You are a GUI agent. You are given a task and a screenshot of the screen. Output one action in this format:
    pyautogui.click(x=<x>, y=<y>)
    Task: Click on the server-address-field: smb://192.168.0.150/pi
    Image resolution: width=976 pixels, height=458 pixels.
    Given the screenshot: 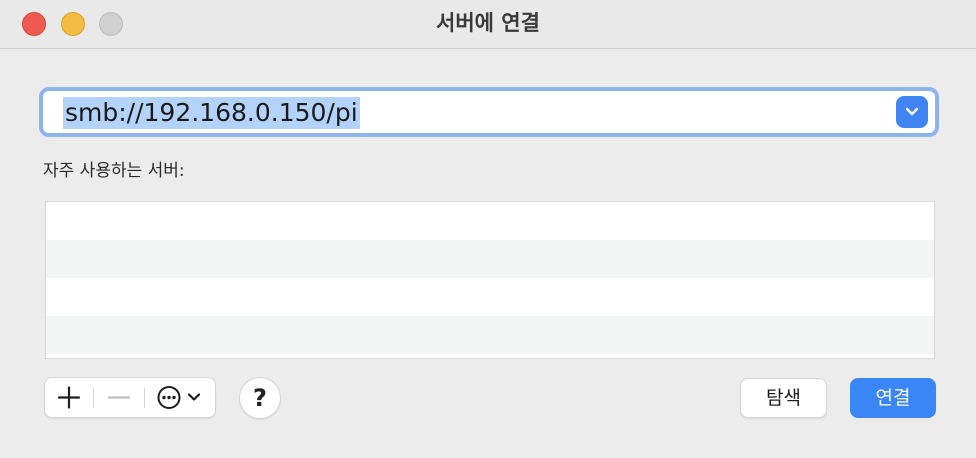 What is the action you would take?
    pyautogui.click(x=489, y=112)
    